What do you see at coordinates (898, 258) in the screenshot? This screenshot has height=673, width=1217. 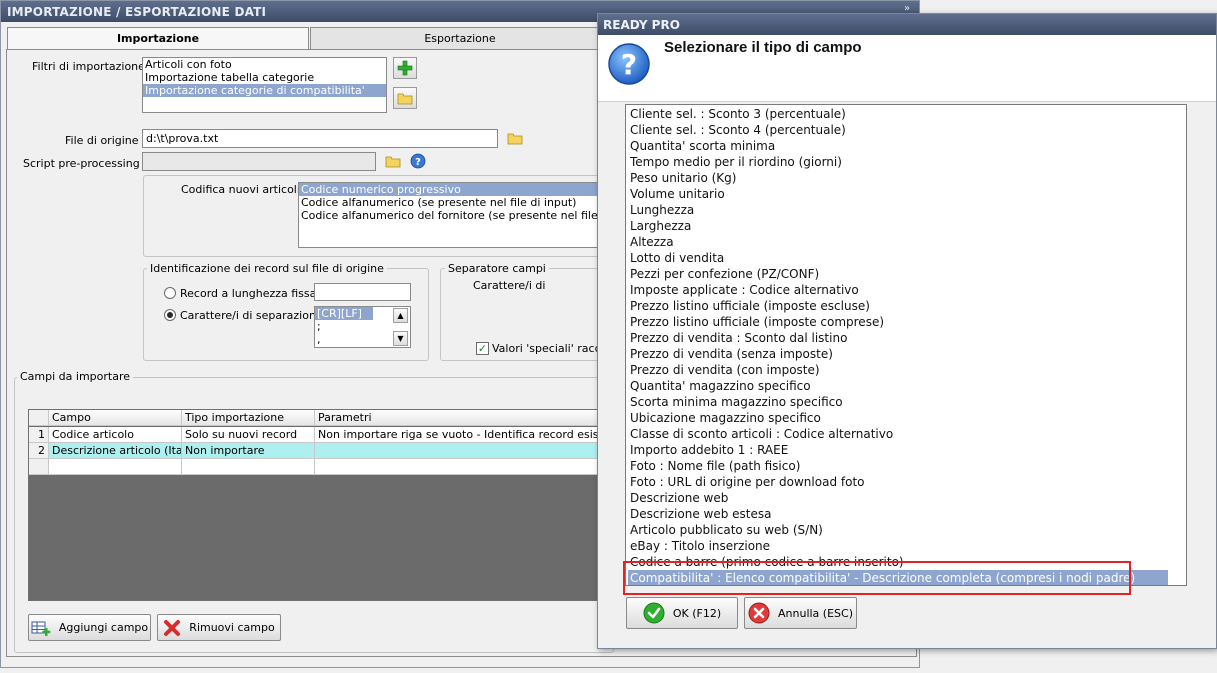 I see `field-type-option: Lotto di vendita` at bounding box center [898, 258].